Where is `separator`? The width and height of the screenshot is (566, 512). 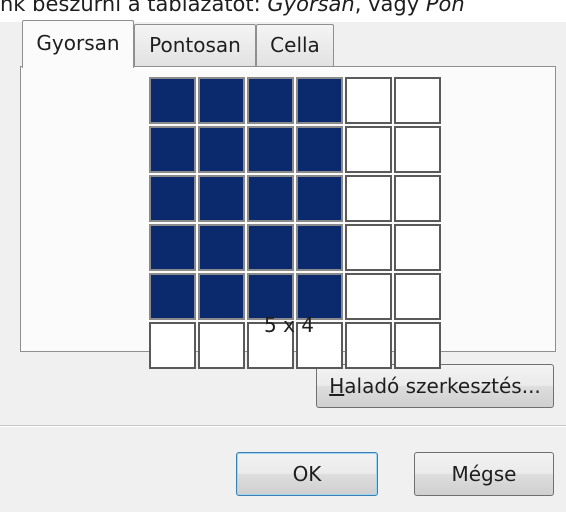
separator is located at coordinates (283, 426).